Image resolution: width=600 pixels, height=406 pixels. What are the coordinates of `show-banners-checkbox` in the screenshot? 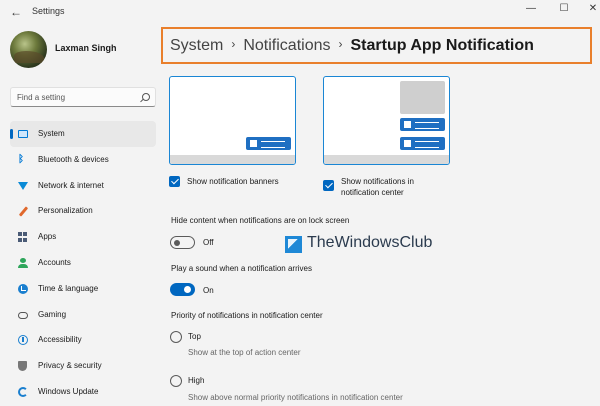 It's located at (174, 181).